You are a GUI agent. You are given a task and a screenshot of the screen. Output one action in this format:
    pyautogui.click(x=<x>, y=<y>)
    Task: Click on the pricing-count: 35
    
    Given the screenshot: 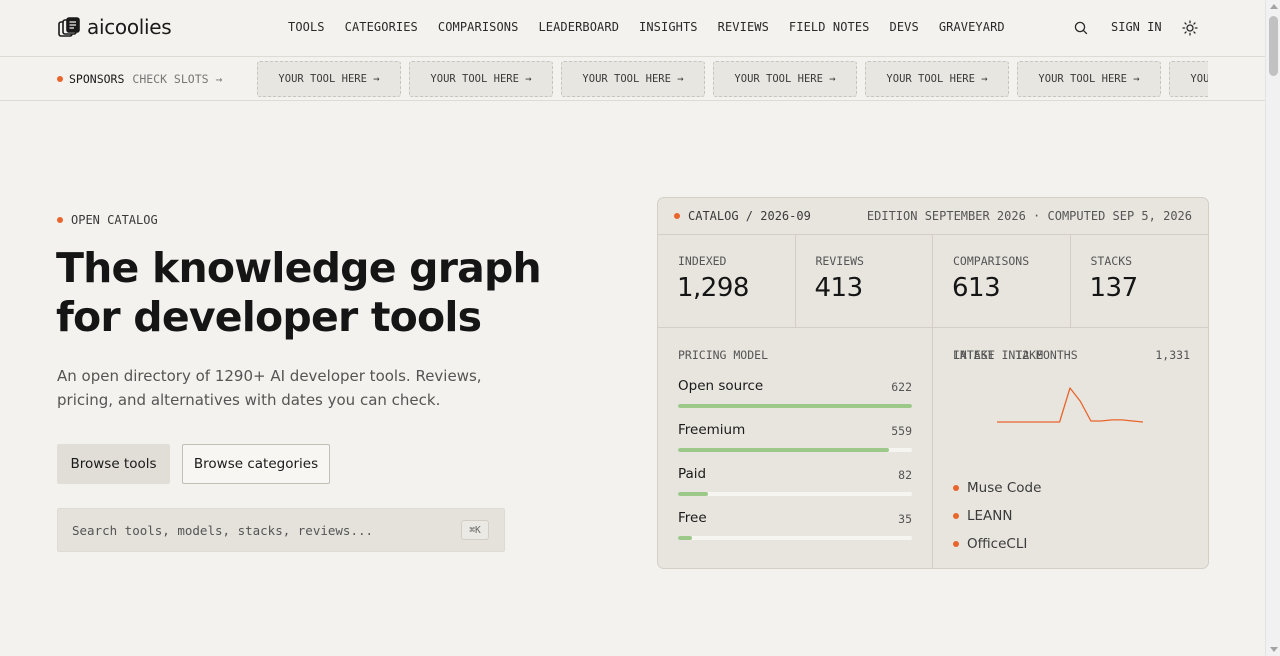 What is the action you would take?
    pyautogui.click(x=905, y=519)
    